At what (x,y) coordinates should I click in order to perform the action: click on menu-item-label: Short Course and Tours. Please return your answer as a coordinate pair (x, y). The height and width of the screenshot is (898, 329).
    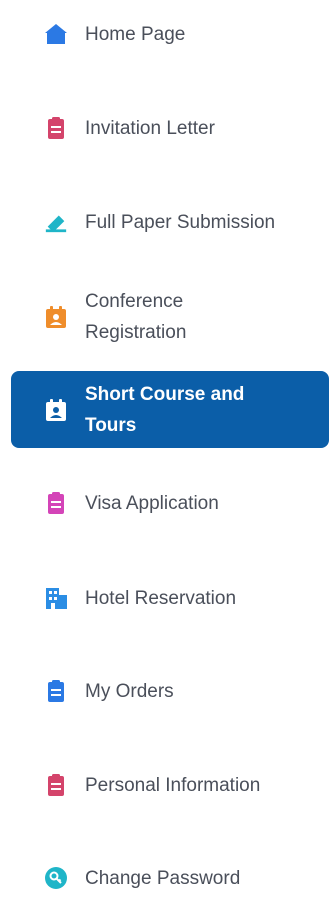
    Looking at the image, I should click on (165, 409).